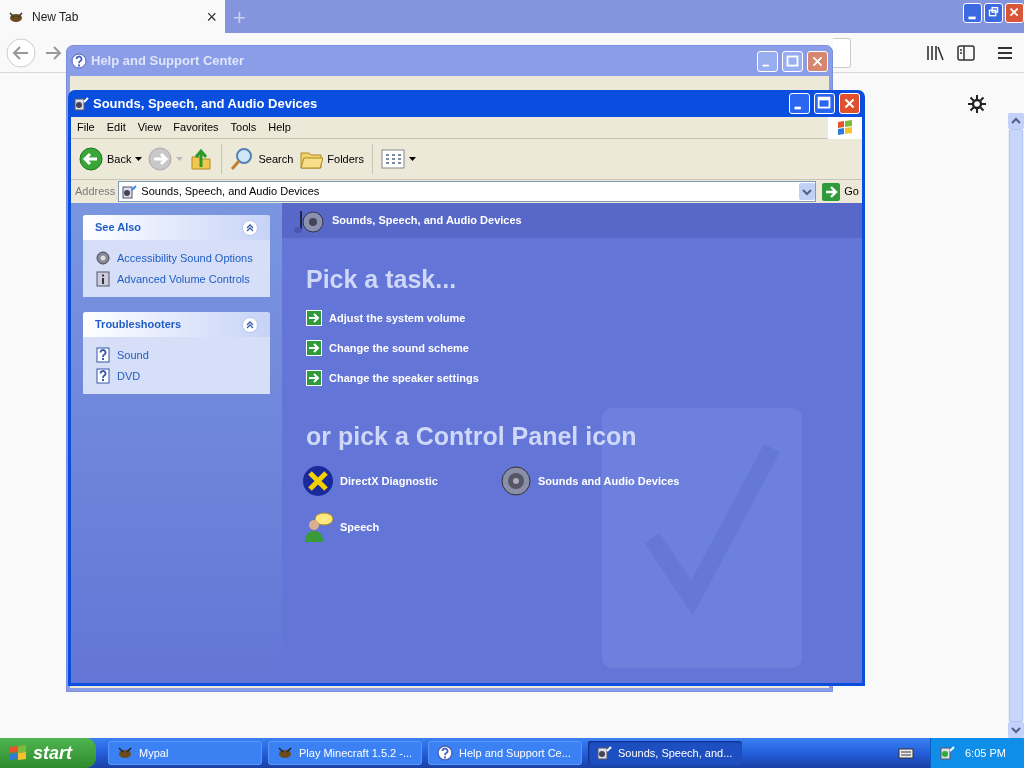  Describe the element at coordinates (119, 228) in the screenshot. I see `panel-title: See Also` at that location.